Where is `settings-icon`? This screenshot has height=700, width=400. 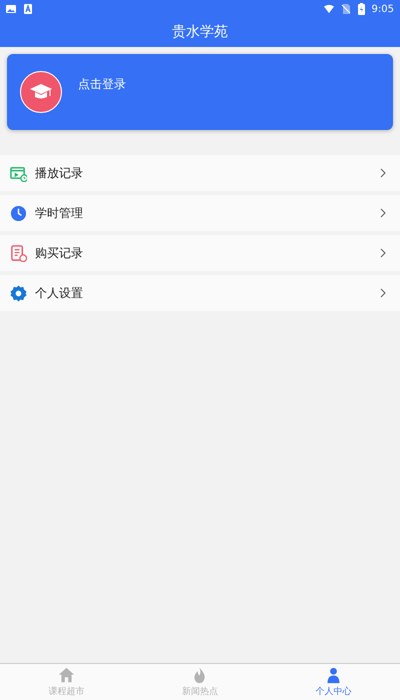
settings-icon is located at coordinates (18, 293).